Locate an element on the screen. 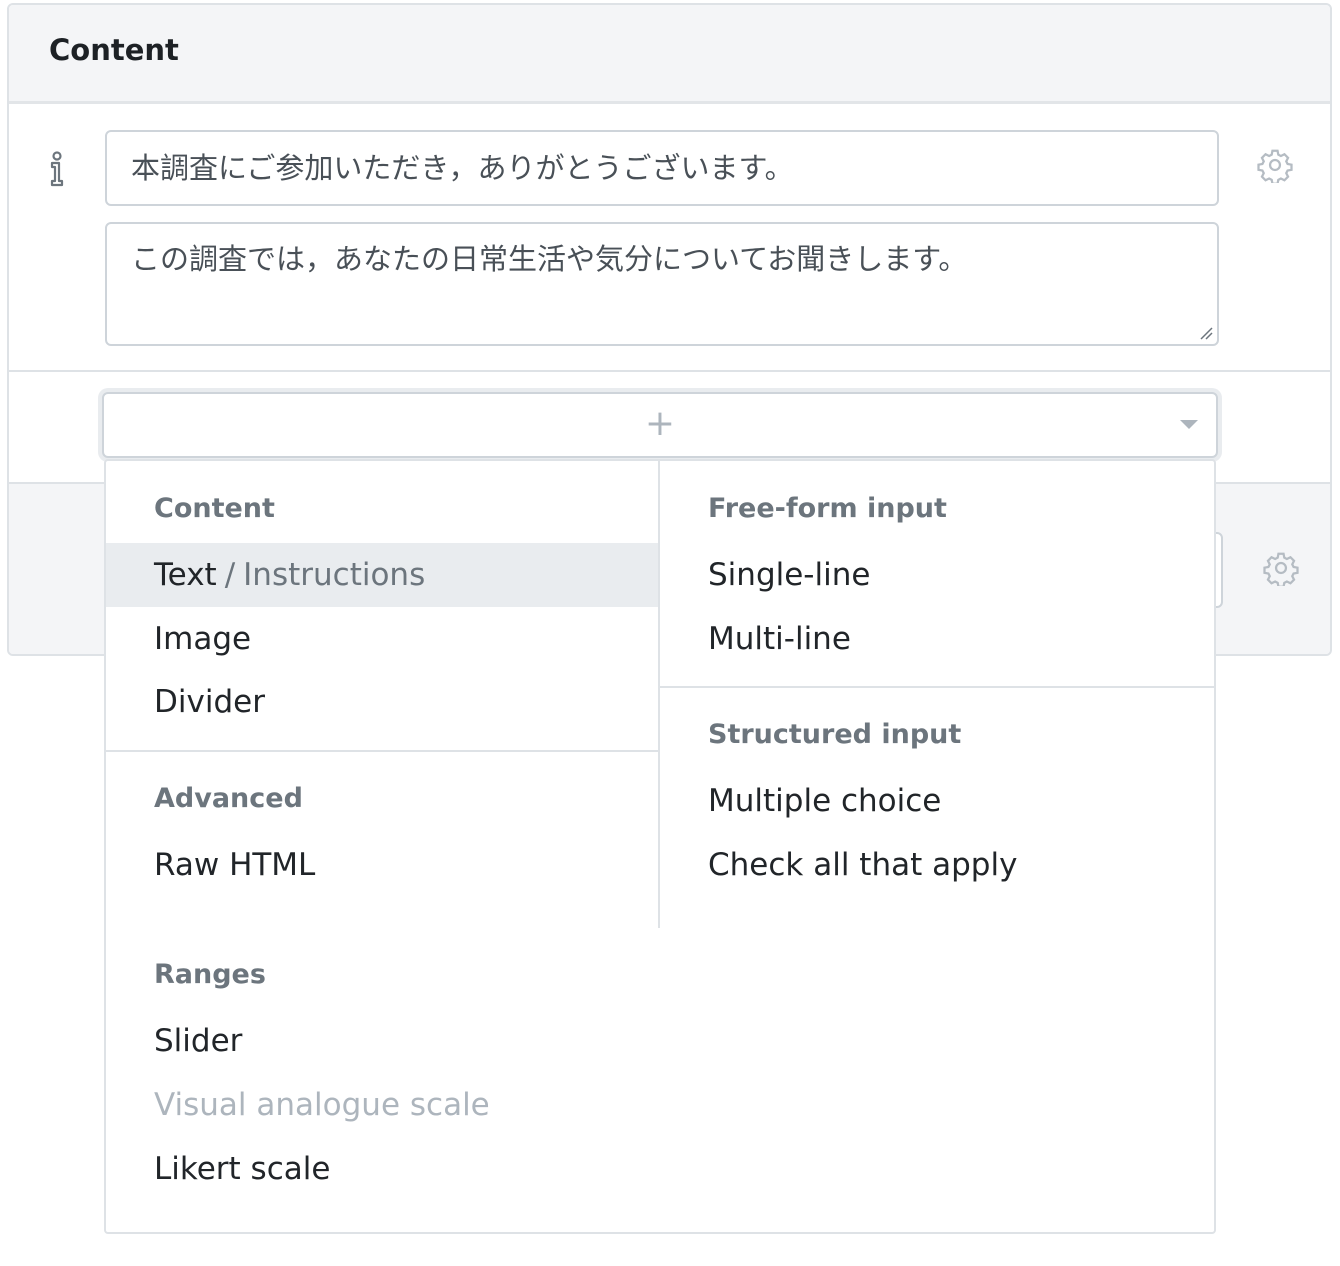  resize-handle-icon is located at coordinates (1206, 333).